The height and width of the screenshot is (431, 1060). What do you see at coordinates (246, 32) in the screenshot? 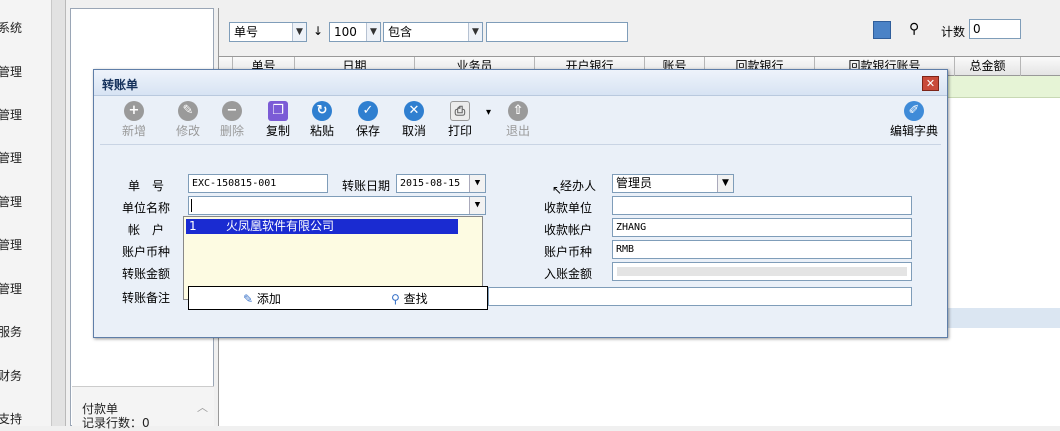
I see `search-field-value: 单号` at bounding box center [246, 32].